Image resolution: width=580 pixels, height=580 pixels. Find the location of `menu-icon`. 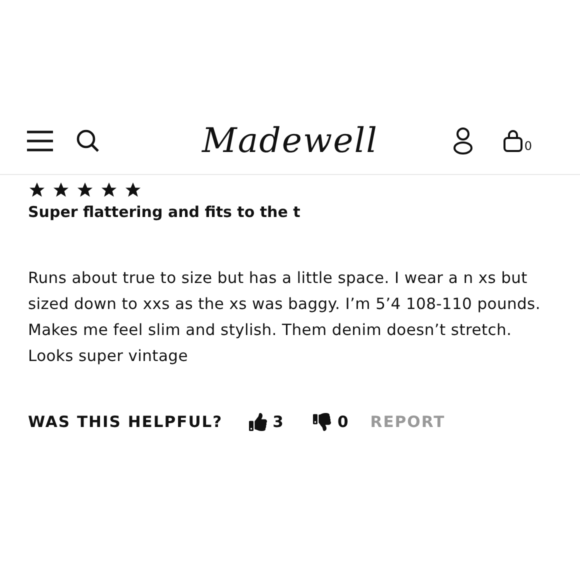

menu-icon is located at coordinates (40, 141).